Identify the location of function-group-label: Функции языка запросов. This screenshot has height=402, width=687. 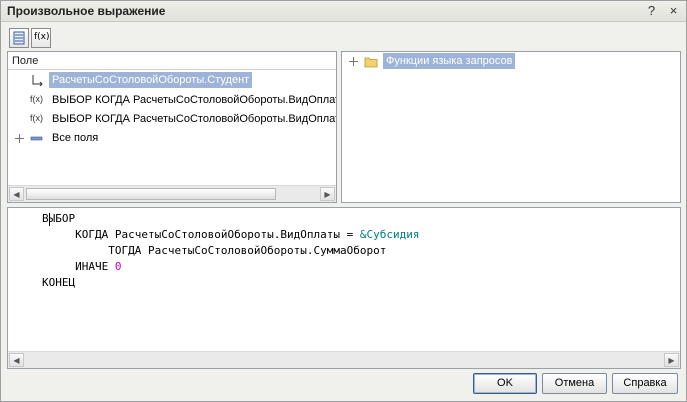
(449, 61).